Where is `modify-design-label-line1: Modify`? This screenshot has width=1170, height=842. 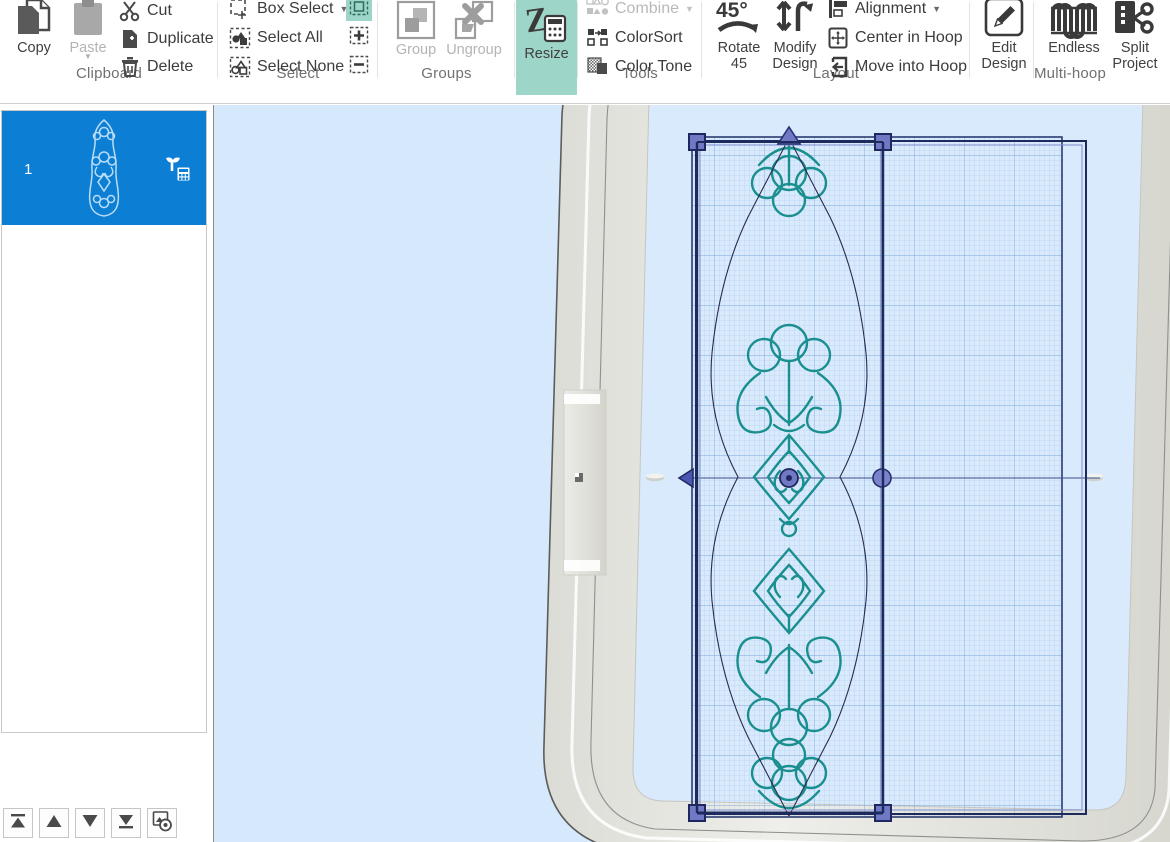
modify-design-label-line1: Modify is located at coordinates (795, 48).